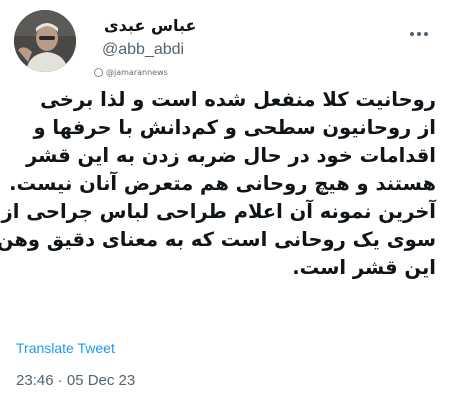 The image size is (450, 408). I want to click on tweet-line: روحانیت کلا منفعل شده است و لذا برخی, so click(238, 99).